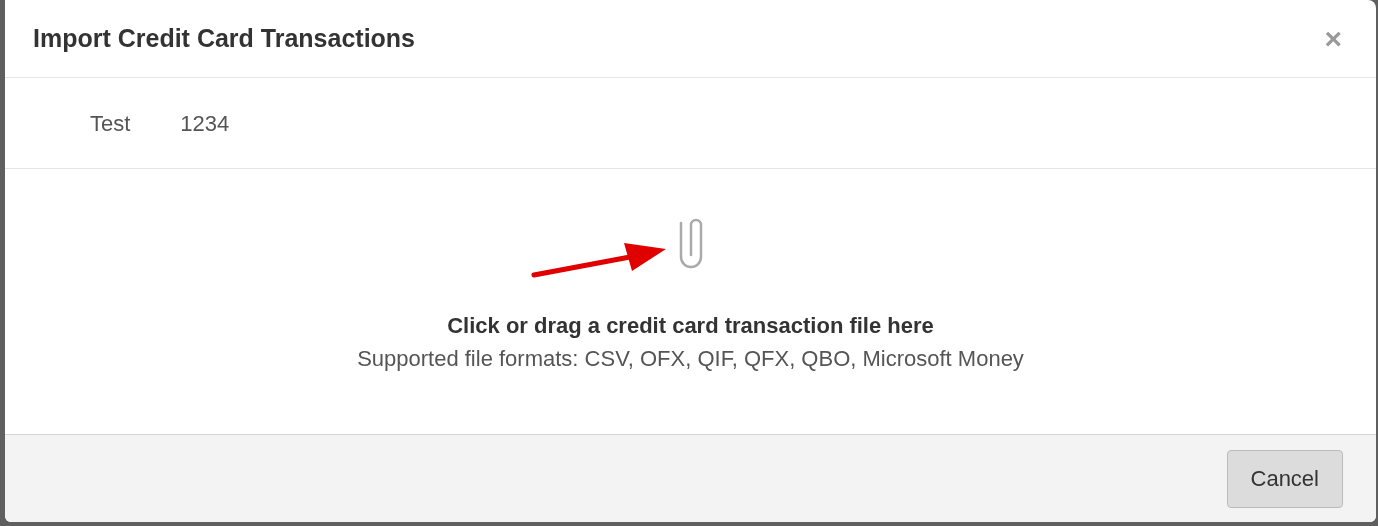 This screenshot has width=1378, height=526. What do you see at coordinates (110, 123) in the screenshot?
I see `account-name: Test` at bounding box center [110, 123].